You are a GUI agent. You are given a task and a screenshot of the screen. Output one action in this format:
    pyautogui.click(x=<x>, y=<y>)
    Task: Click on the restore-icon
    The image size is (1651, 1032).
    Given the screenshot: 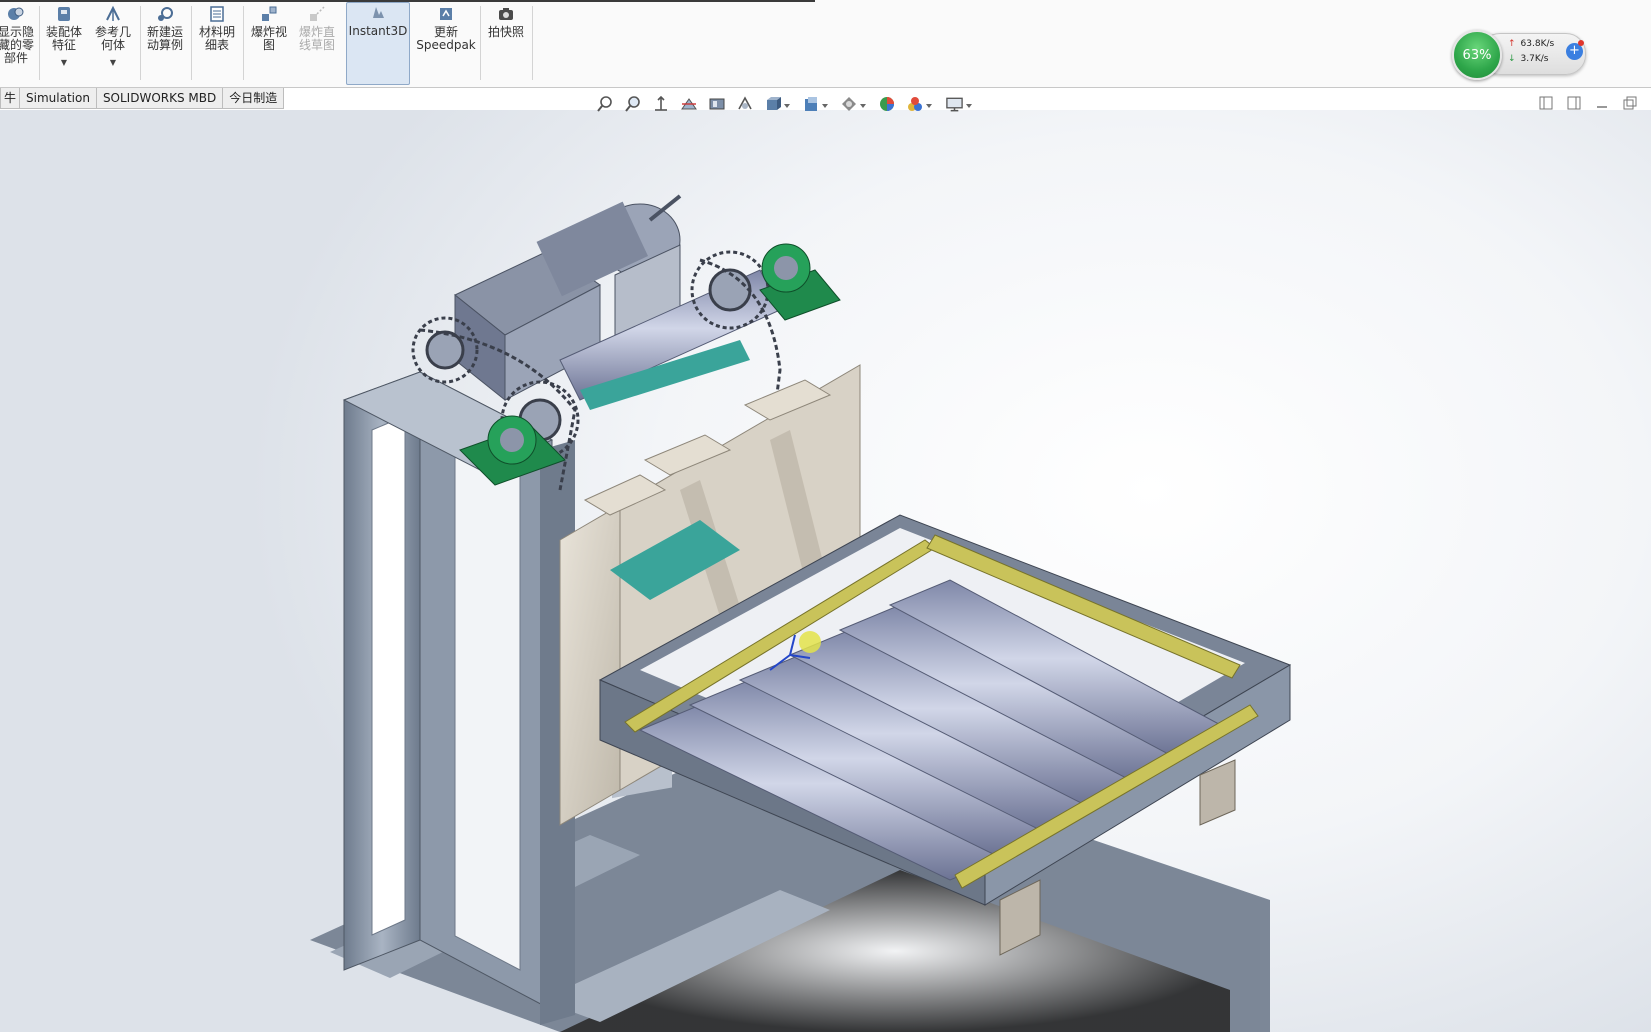 What is the action you would take?
    pyautogui.click(x=1631, y=102)
    